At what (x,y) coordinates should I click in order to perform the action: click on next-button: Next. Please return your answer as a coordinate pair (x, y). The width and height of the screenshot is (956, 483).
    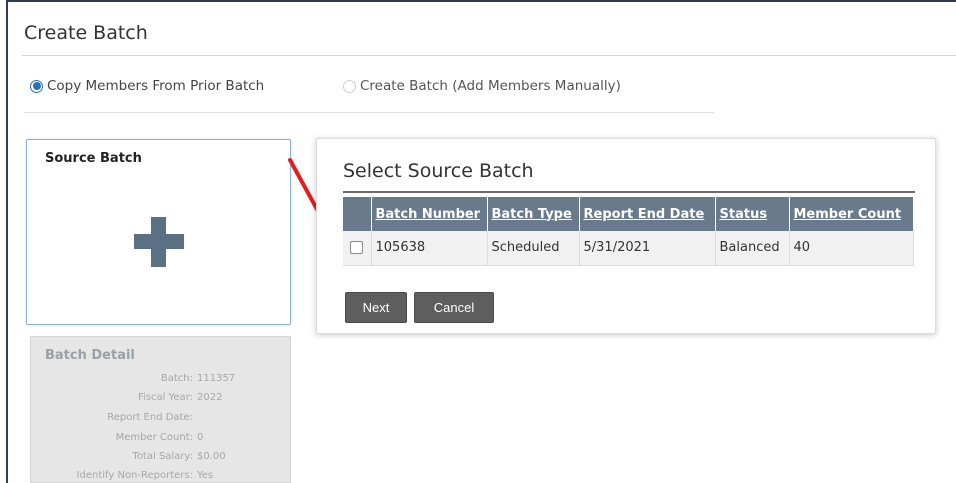
    Looking at the image, I should click on (376, 307).